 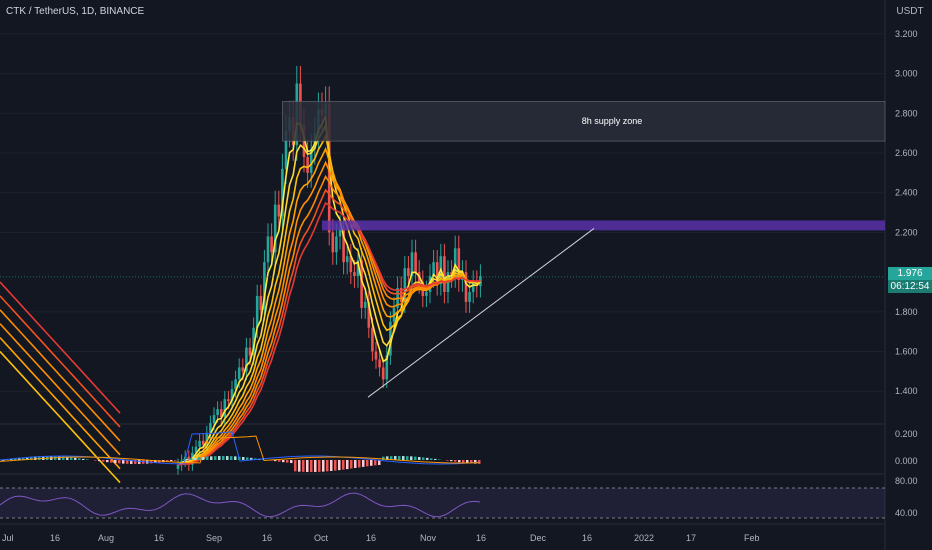 I want to click on y-tick-label: 2.200, so click(x=906, y=232).